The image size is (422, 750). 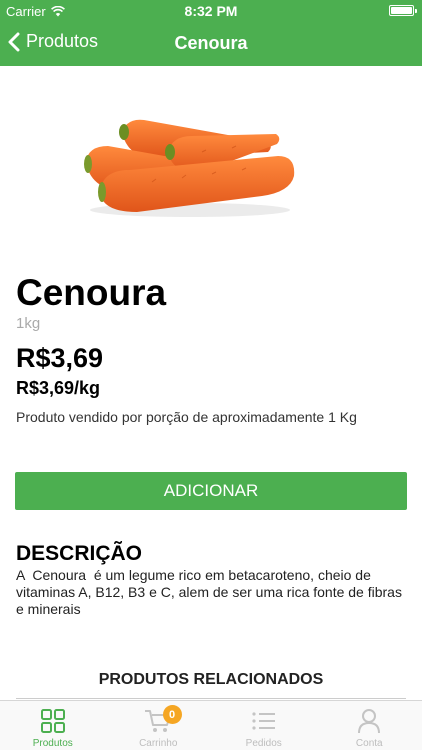 I want to click on product-price: R$3,69, so click(x=60, y=358).